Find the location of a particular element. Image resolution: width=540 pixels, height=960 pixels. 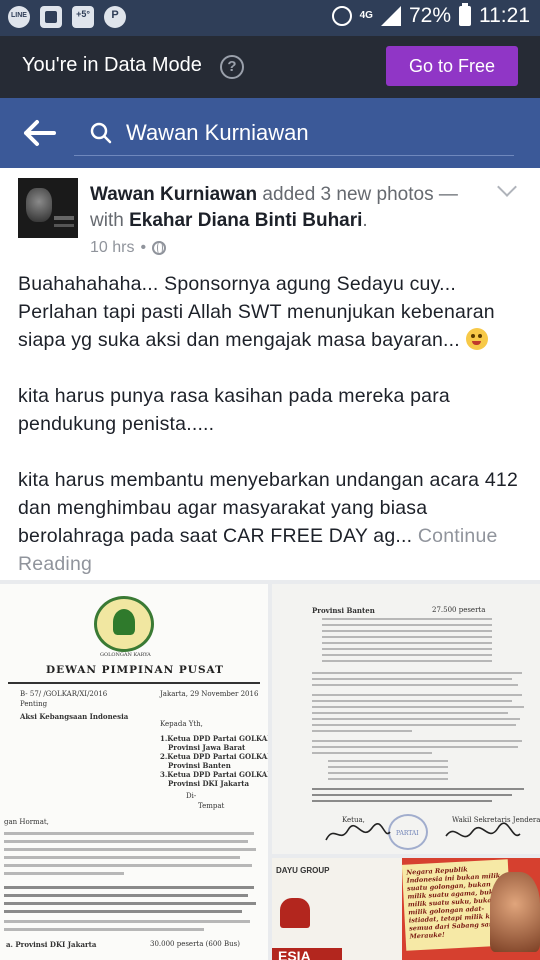

alarm-icon is located at coordinates (341, 16).